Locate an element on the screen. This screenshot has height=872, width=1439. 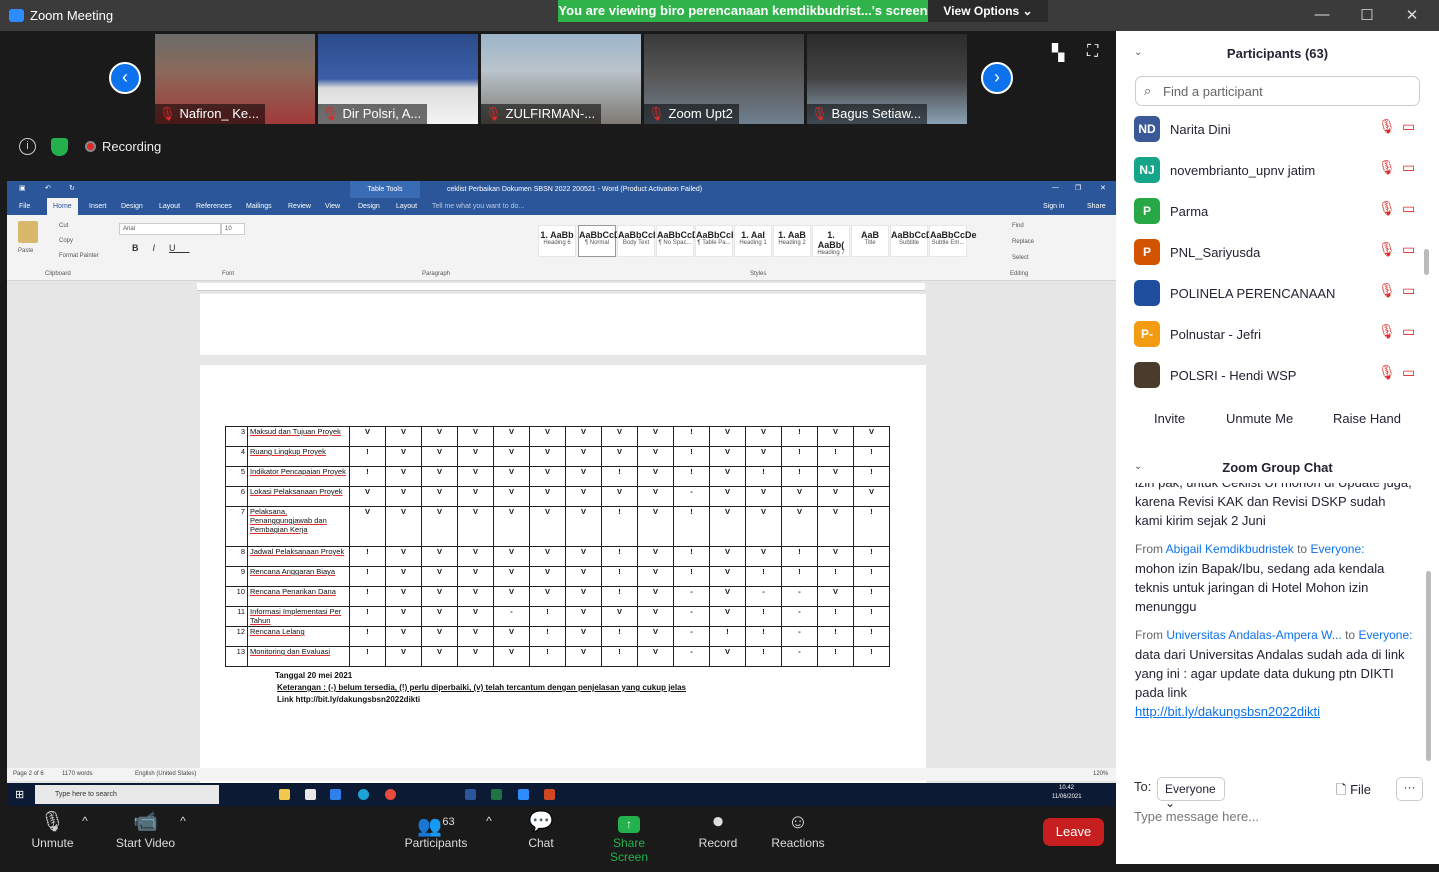
file-button: 🗋 File is located at coordinates (1353, 792).